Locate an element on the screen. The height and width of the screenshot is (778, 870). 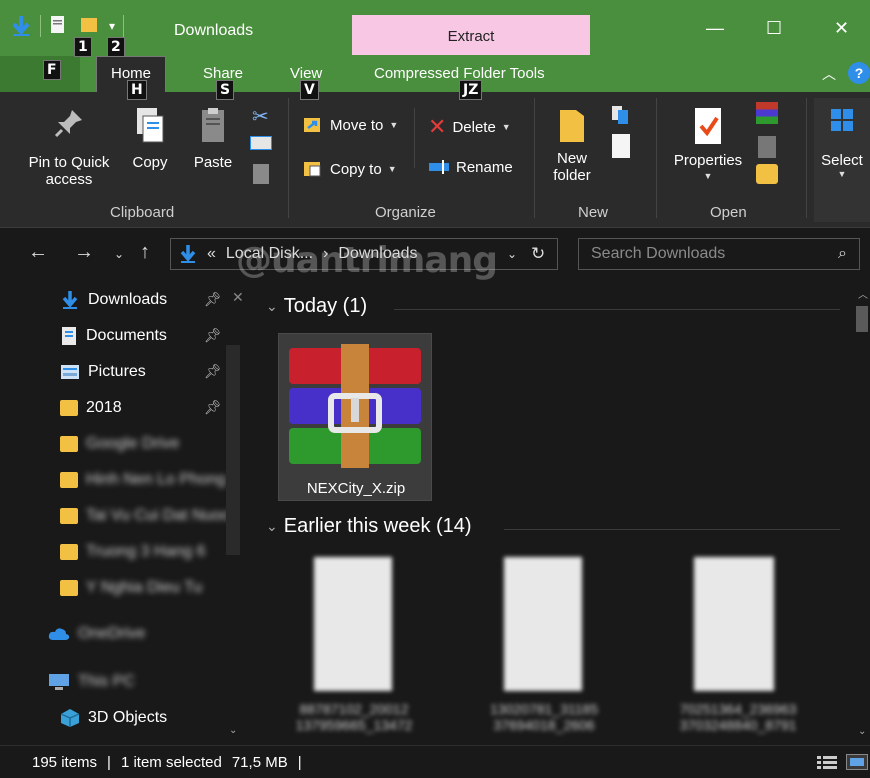
contextual-tab-extract: Extract is located at coordinates (471, 35).